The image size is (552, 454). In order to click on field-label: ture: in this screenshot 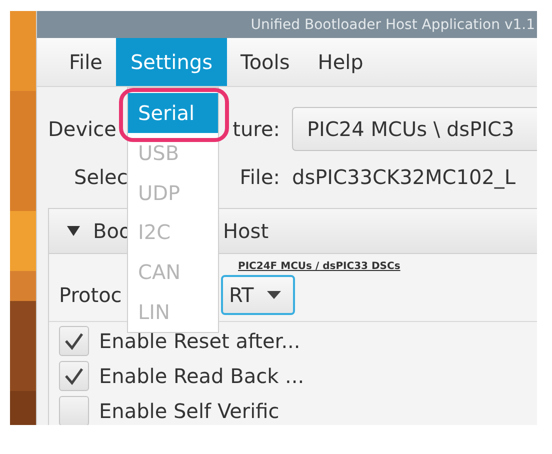, I will do `click(256, 129)`.